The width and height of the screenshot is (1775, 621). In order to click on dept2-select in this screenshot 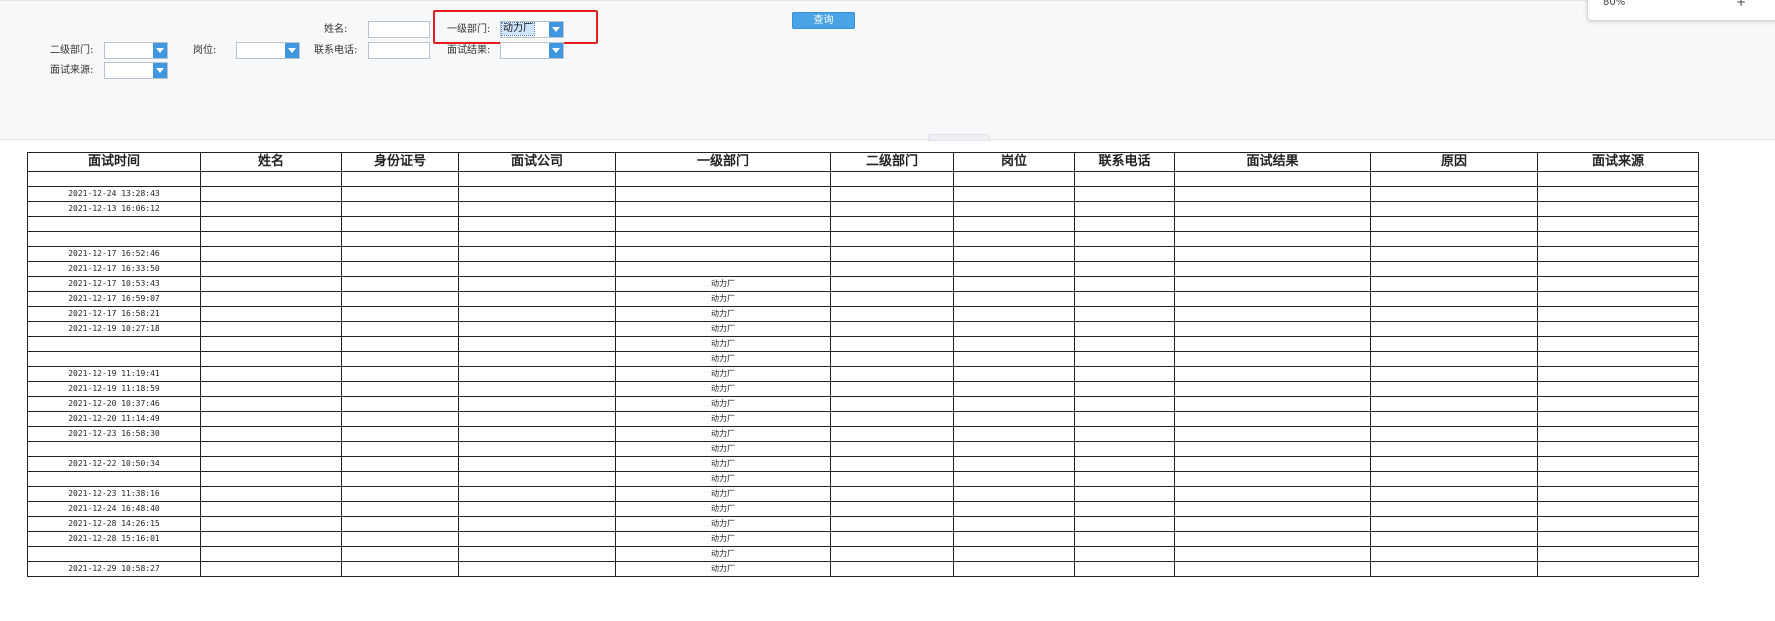, I will do `click(136, 50)`.